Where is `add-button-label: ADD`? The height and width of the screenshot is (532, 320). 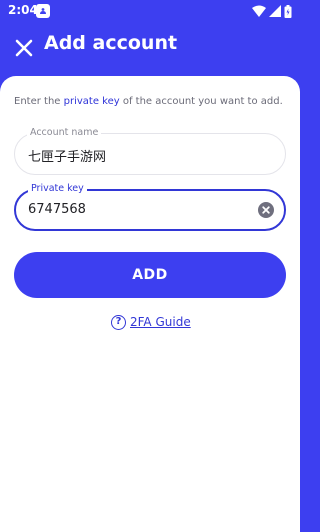
add-button-label: ADD is located at coordinates (150, 275).